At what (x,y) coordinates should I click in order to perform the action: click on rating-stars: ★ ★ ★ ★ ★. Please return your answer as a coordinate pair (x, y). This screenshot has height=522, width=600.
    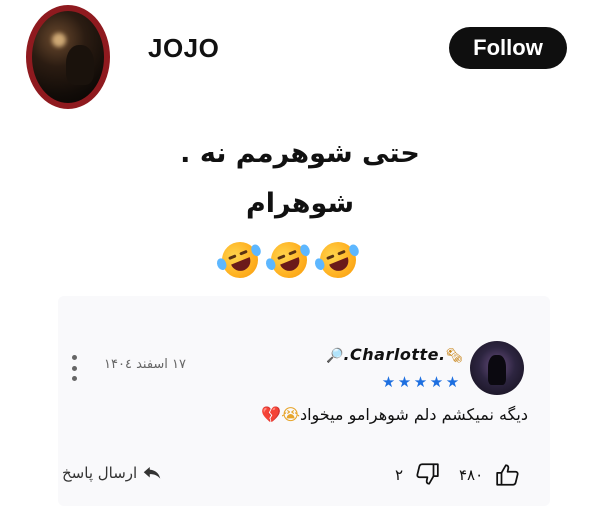
    Looking at the image, I should click on (420, 382).